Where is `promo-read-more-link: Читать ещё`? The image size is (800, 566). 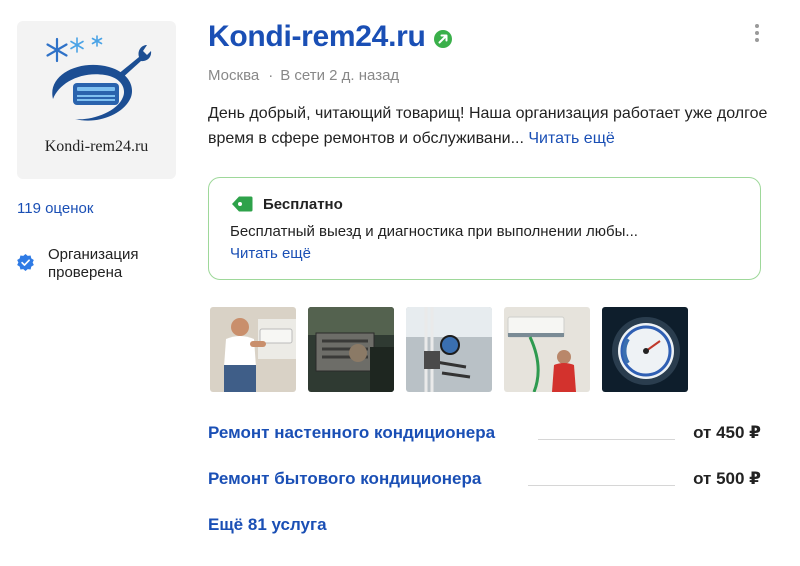 promo-read-more-link: Читать ещё is located at coordinates (270, 253).